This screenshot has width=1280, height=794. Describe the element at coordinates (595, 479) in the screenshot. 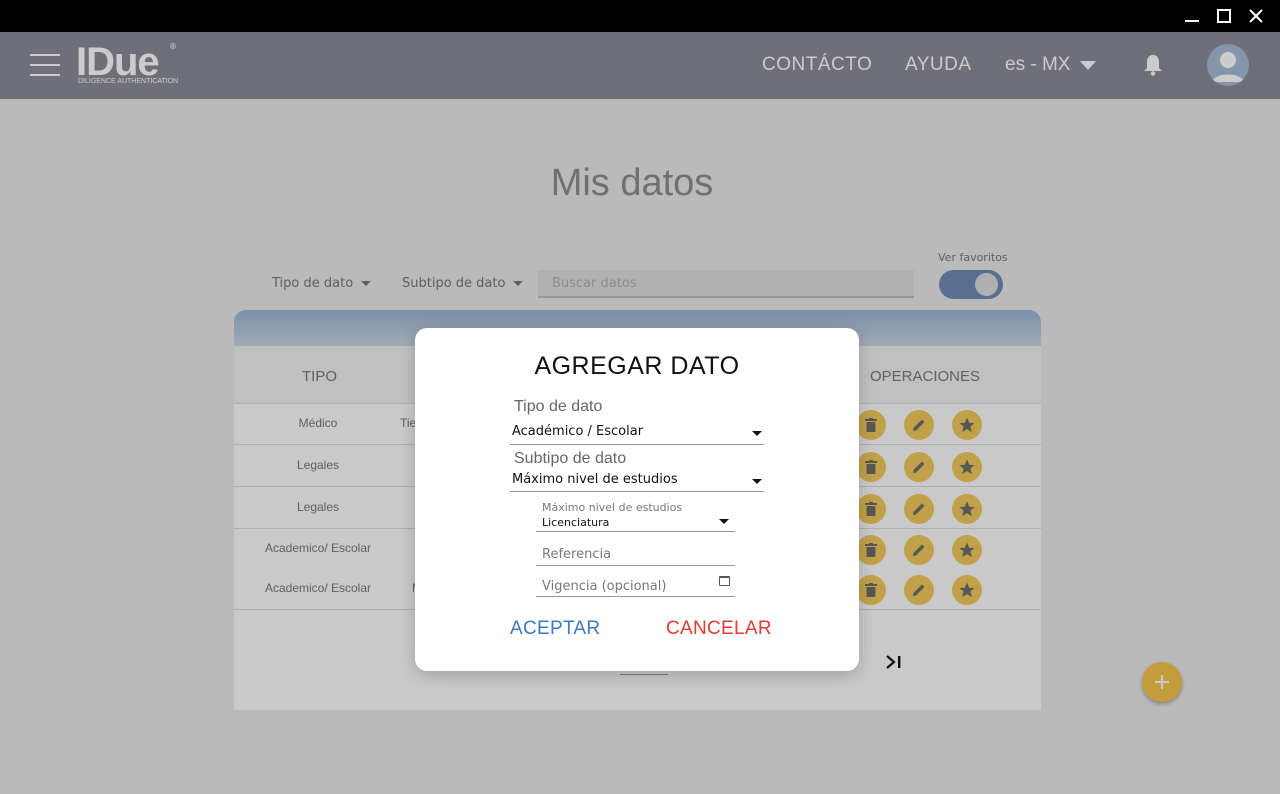

I see `subtipo-select-value: Máximo nivel de estudios` at that location.